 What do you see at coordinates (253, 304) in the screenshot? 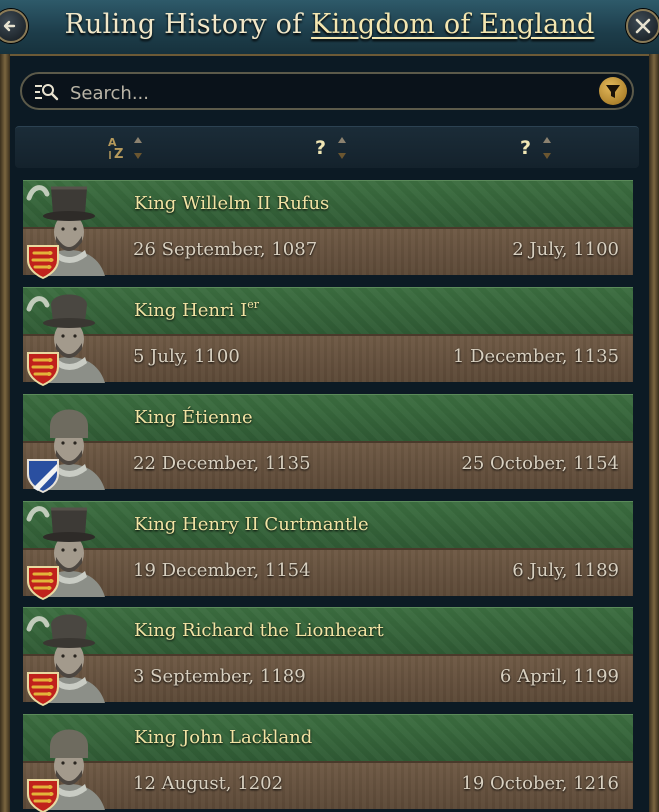
I see `ruler-name-suffix: er` at bounding box center [253, 304].